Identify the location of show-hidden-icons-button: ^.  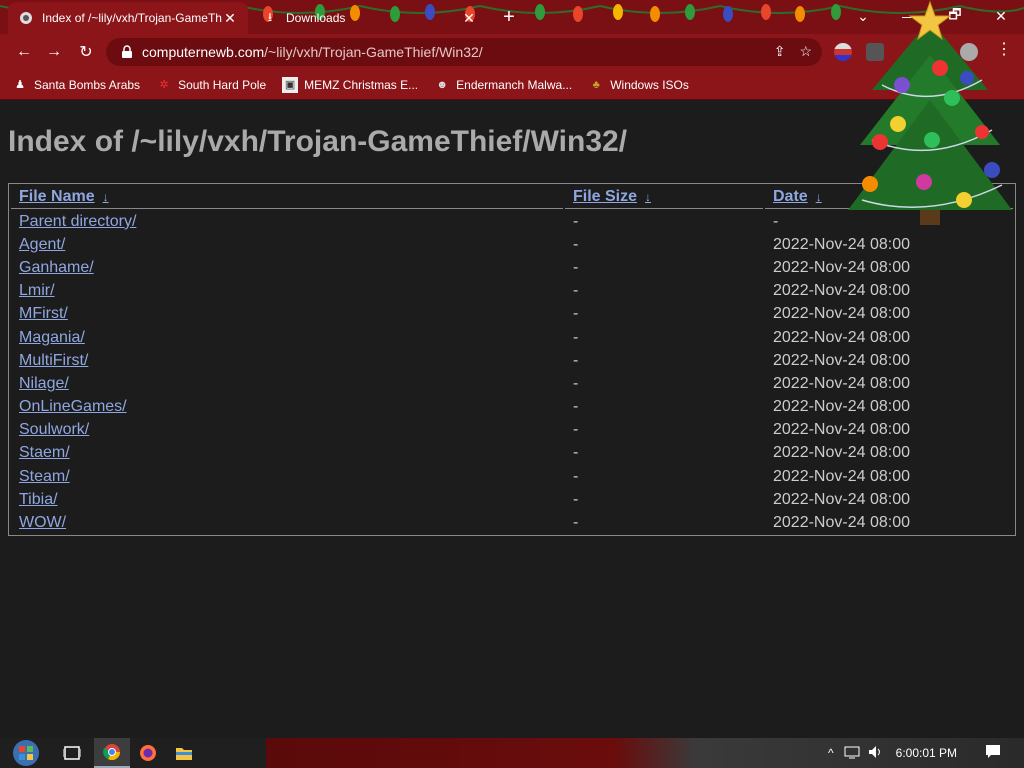
(831, 753).